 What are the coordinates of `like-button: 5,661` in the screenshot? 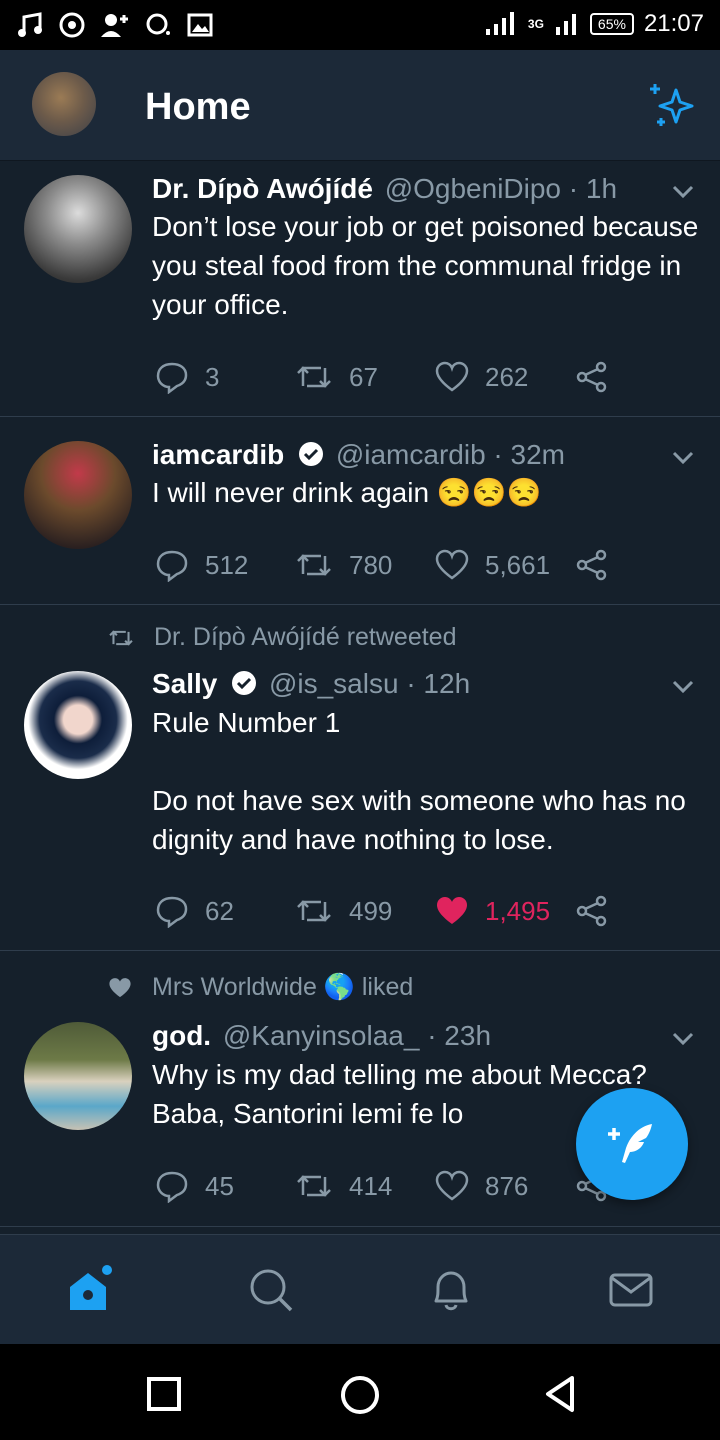 It's located at (505, 565).